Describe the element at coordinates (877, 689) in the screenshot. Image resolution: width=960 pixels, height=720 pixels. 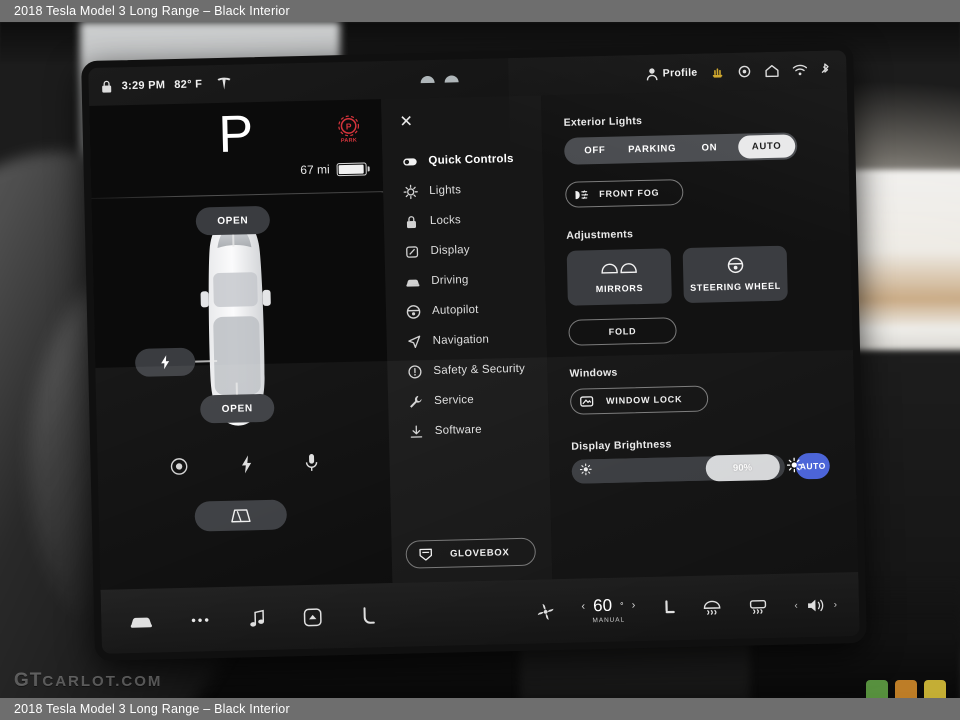
I see `chip-green` at that location.